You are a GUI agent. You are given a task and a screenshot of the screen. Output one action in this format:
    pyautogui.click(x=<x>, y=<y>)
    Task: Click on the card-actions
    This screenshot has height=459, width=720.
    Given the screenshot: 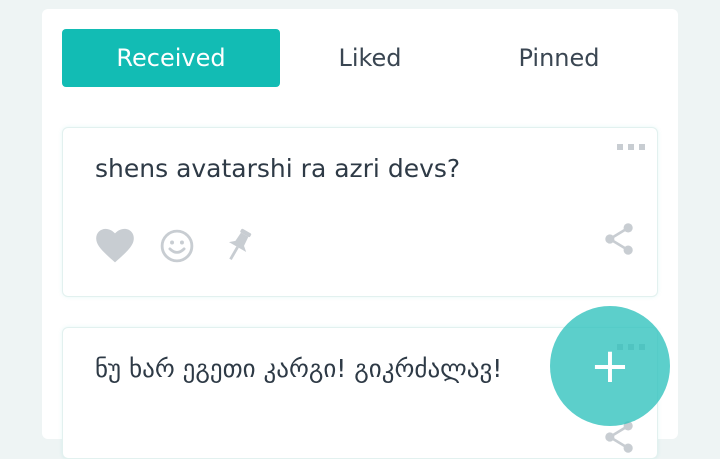 What is the action you would take?
    pyautogui.click(x=188, y=246)
    